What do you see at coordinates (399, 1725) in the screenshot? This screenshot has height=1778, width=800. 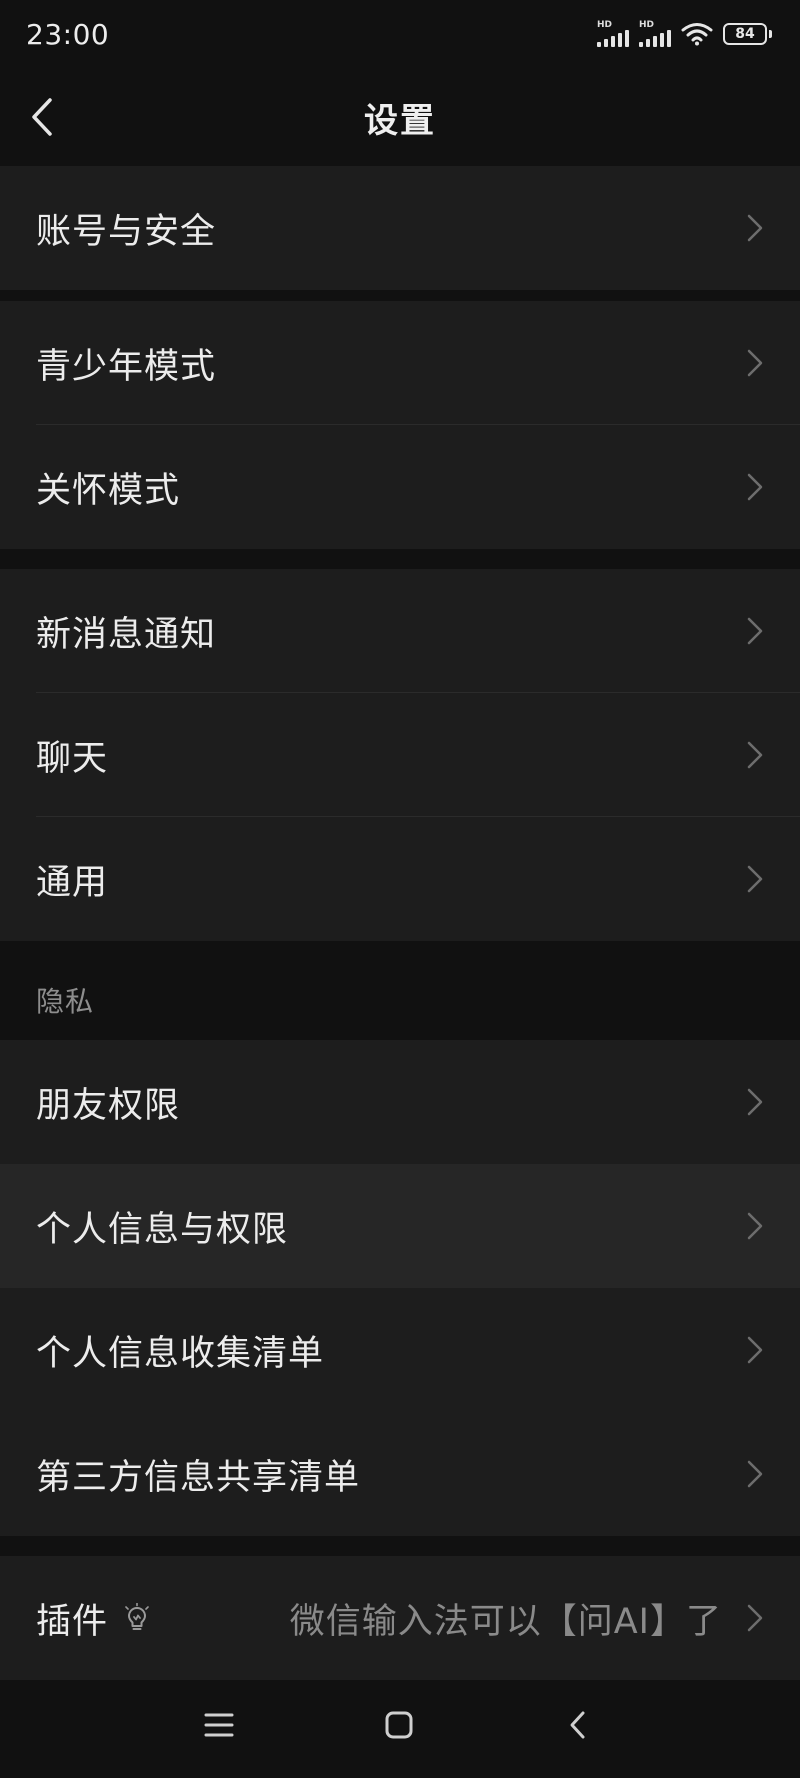 I see `home-icon` at bounding box center [399, 1725].